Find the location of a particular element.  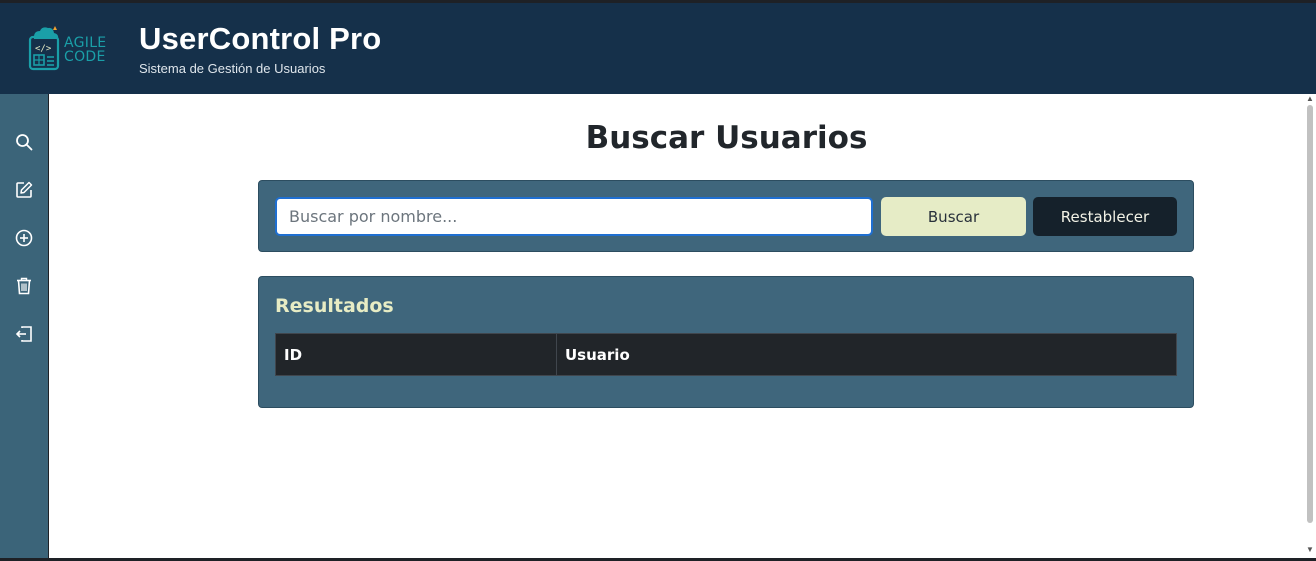

results-title: Resultados is located at coordinates (334, 306).